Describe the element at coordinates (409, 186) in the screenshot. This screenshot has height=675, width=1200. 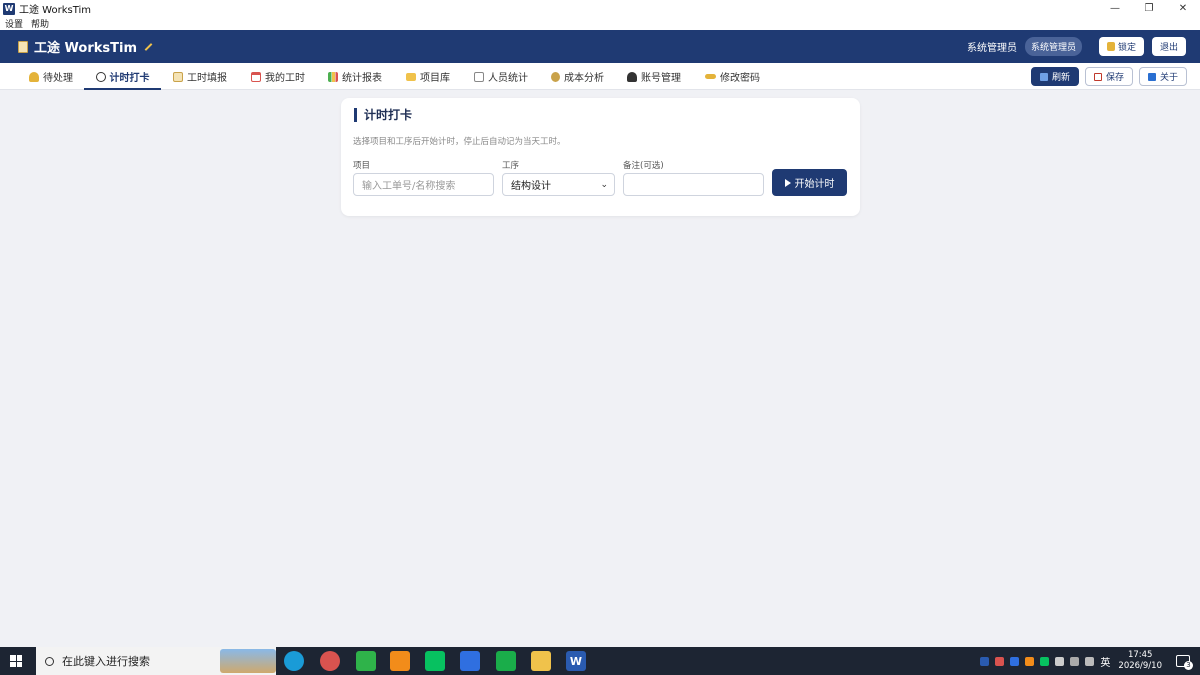
I see `project-placeholder: 输入工单号/名称搜索` at that location.